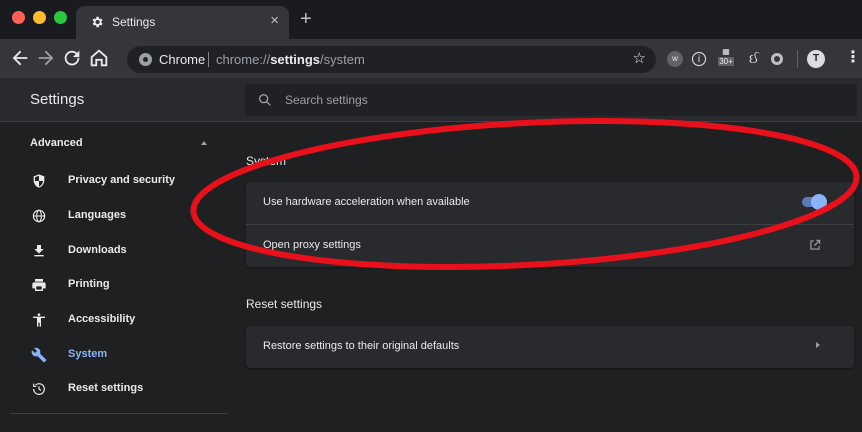  What do you see at coordinates (853, 57) in the screenshot?
I see `more-menu-icon: ⋮` at bounding box center [853, 57].